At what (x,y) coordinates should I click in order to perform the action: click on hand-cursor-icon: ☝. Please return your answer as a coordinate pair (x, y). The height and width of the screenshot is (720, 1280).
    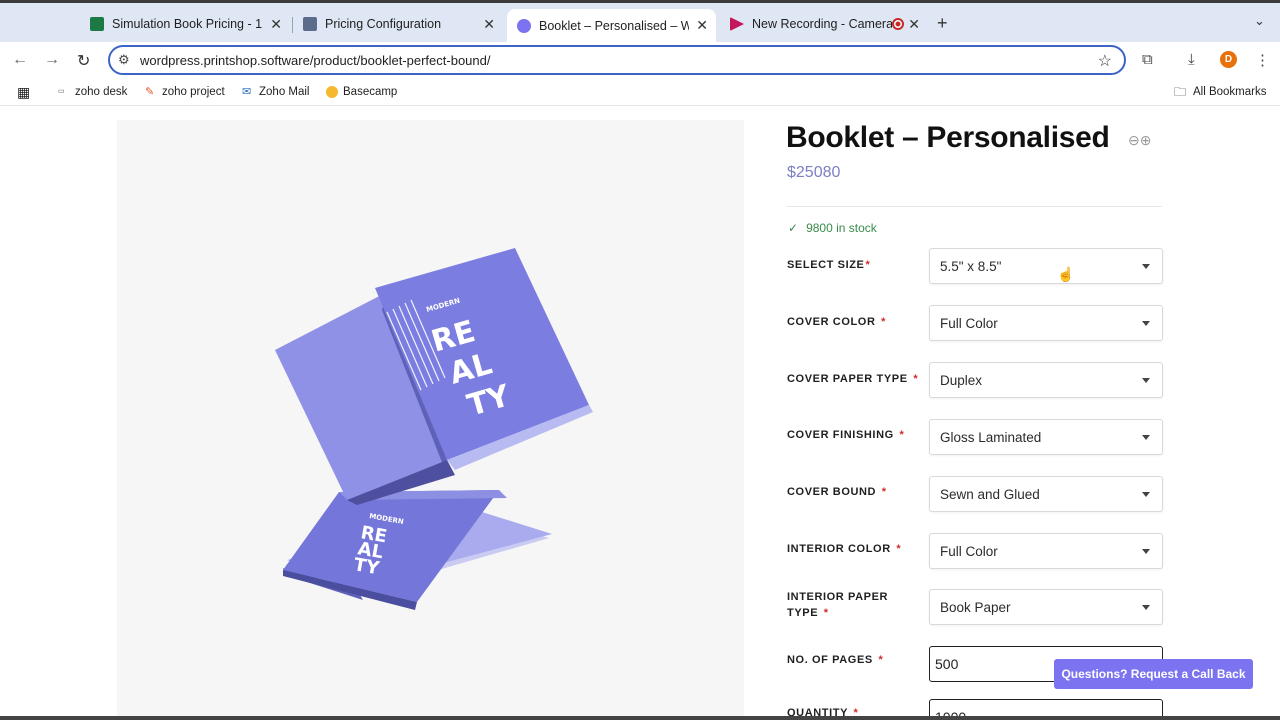
    Looking at the image, I should click on (1066, 274).